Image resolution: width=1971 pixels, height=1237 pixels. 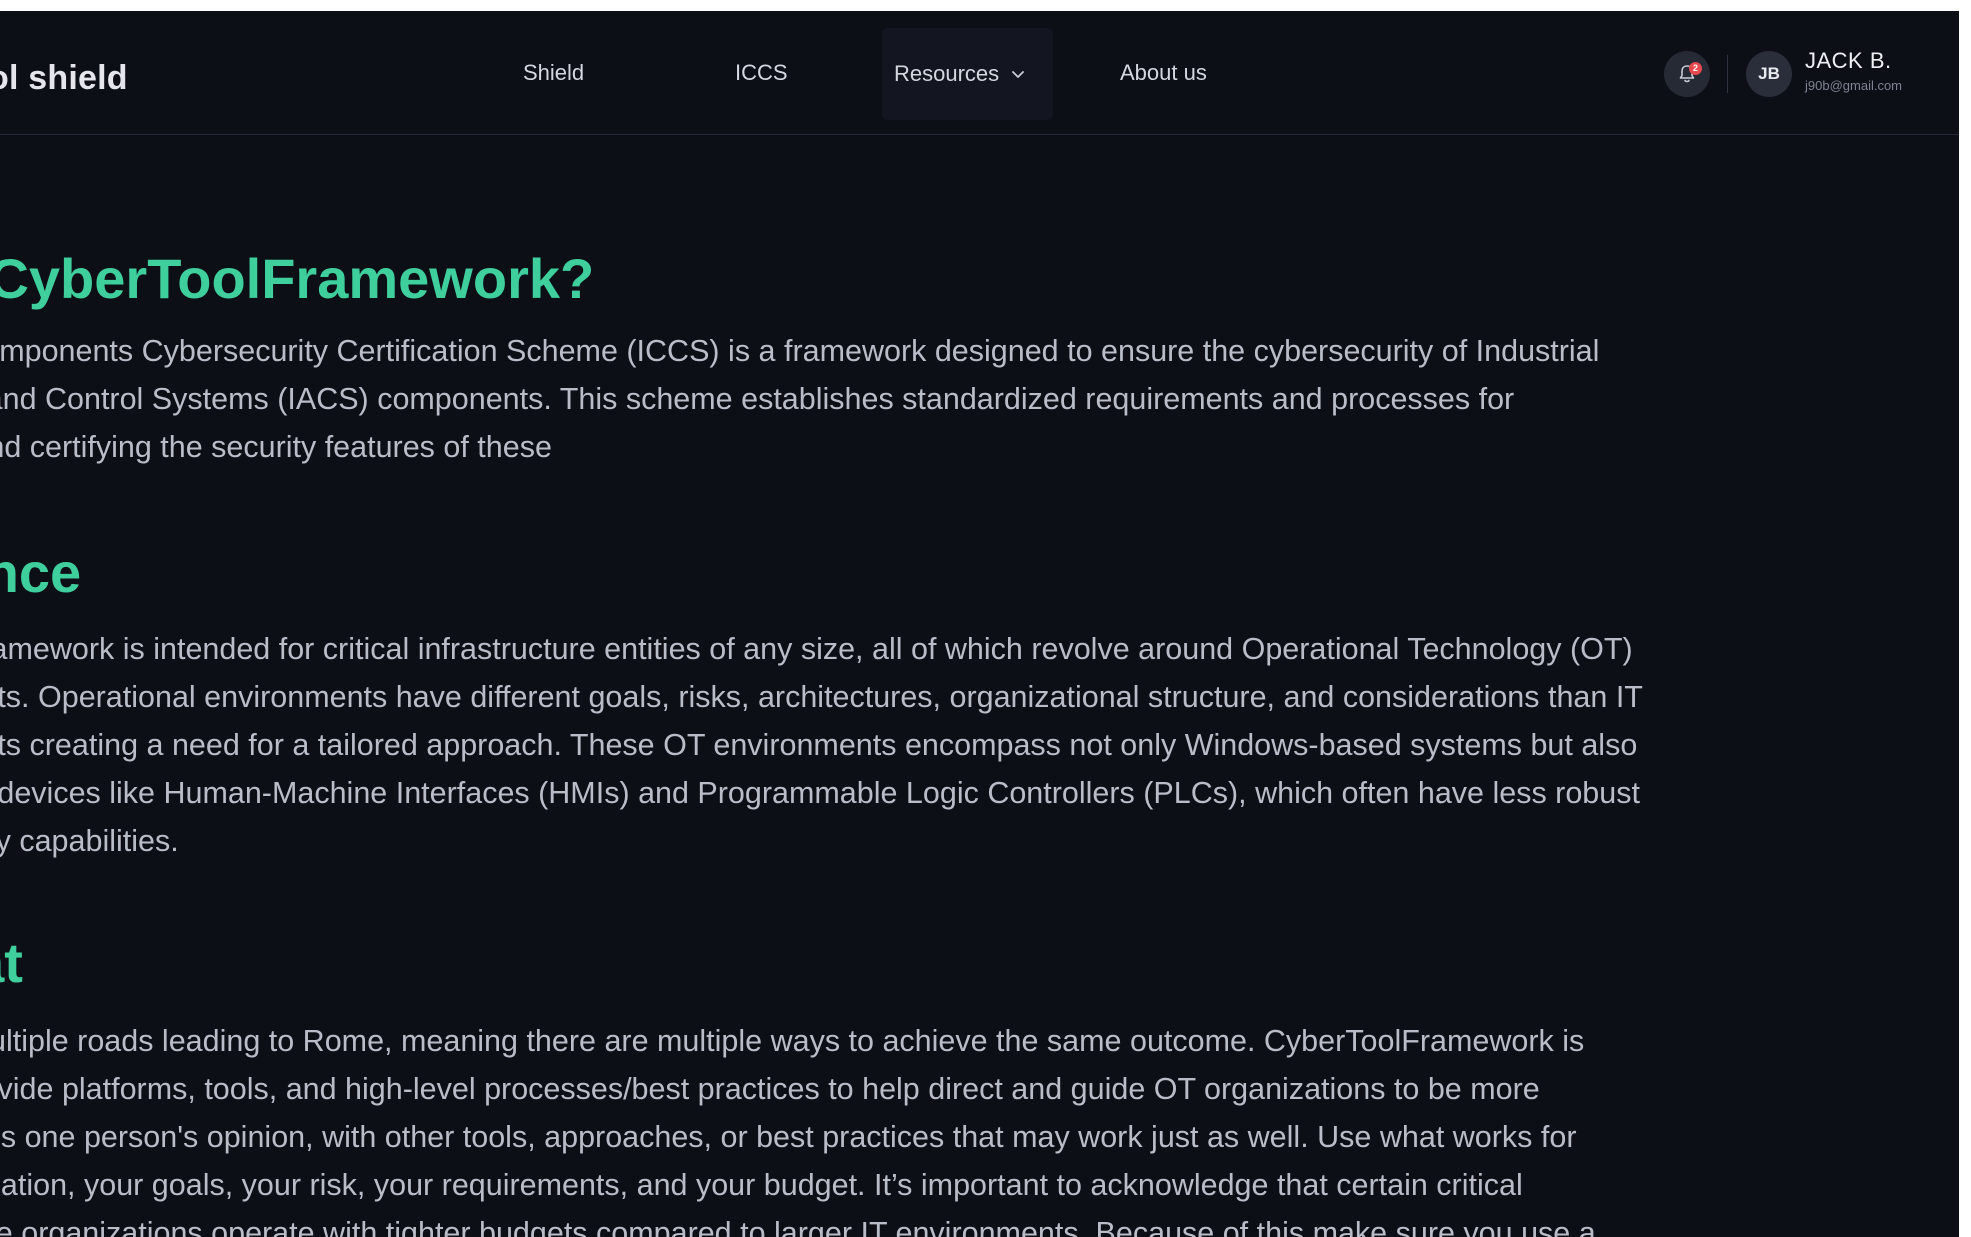 What do you see at coordinates (64, 78) in the screenshot?
I see `logo: ol shield` at bounding box center [64, 78].